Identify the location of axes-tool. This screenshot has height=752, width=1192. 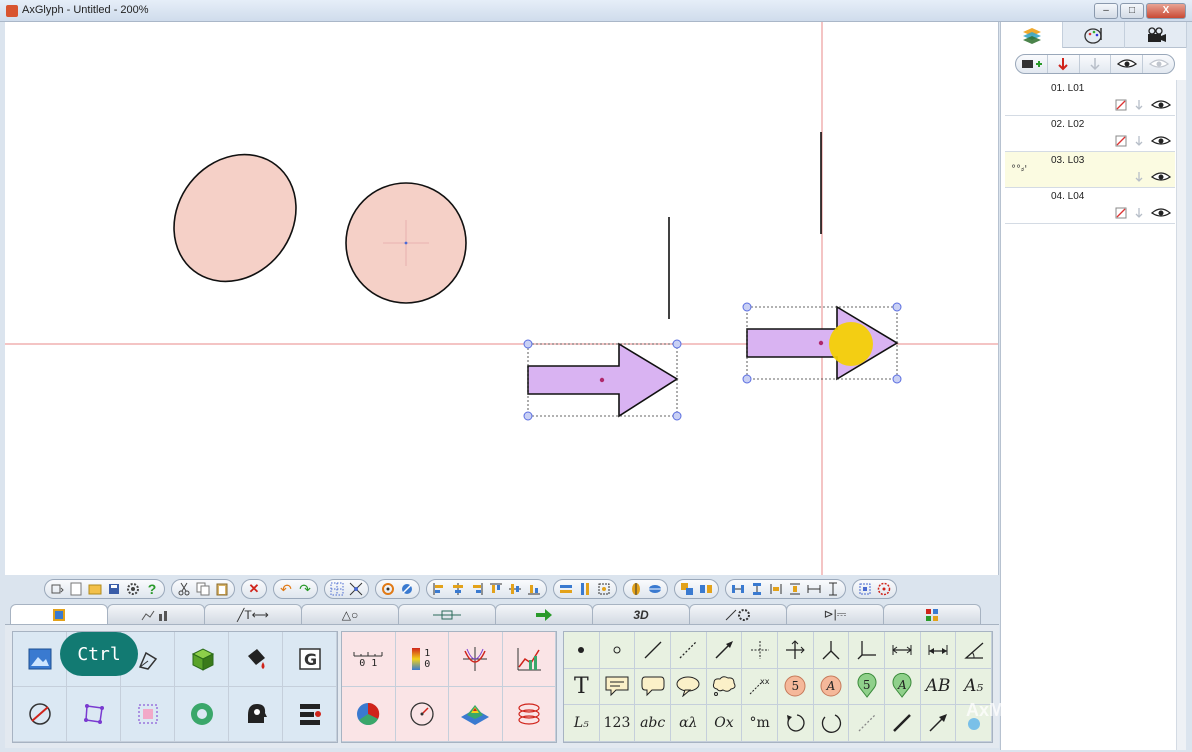
(796, 650).